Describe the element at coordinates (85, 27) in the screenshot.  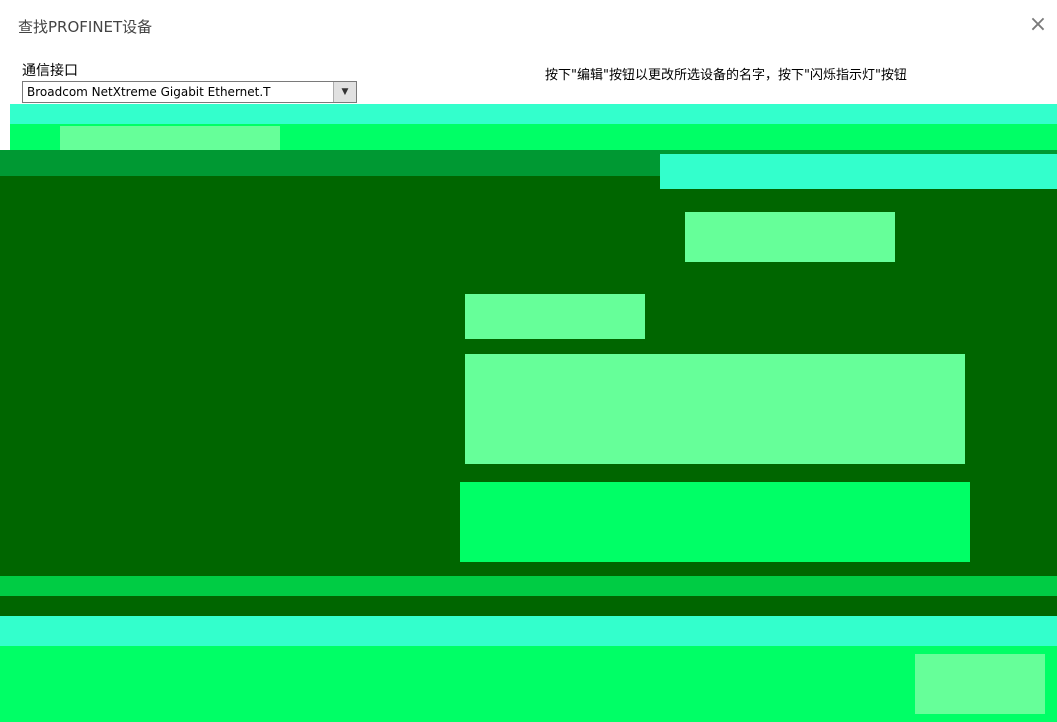
I see `window-title: 查找PROFINET设备` at that location.